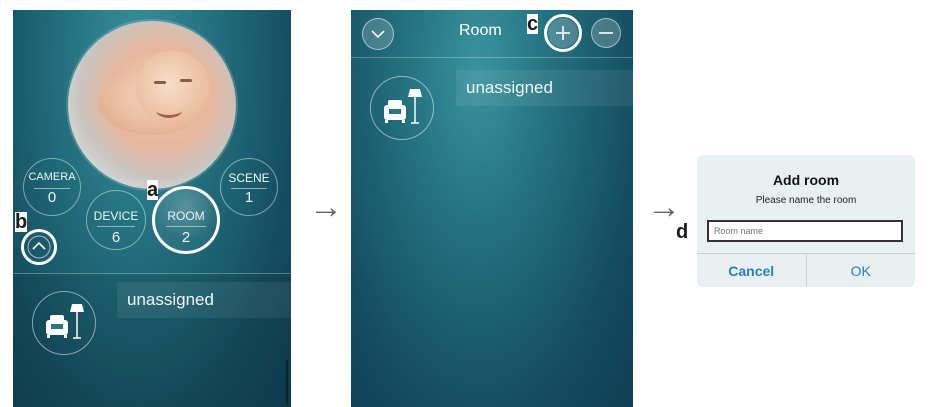 This screenshot has height=407, width=928. Describe the element at coordinates (480, 30) in the screenshot. I see `header-title: Room` at that location.